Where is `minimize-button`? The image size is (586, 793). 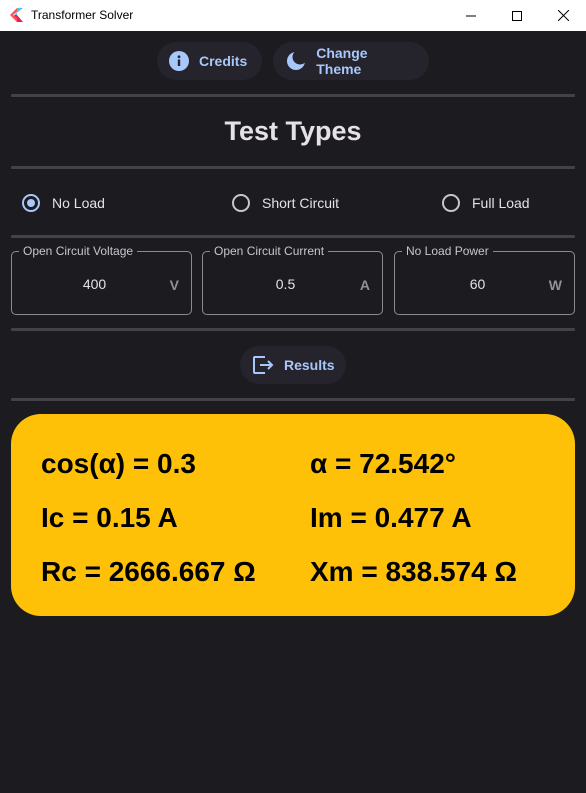
minimize-button is located at coordinates (471, 15).